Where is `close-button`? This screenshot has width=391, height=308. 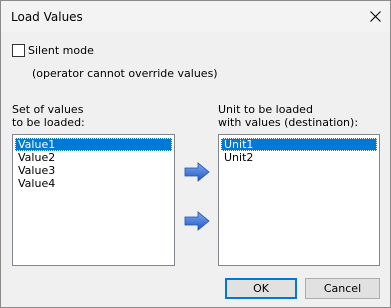 close-button is located at coordinates (375, 16).